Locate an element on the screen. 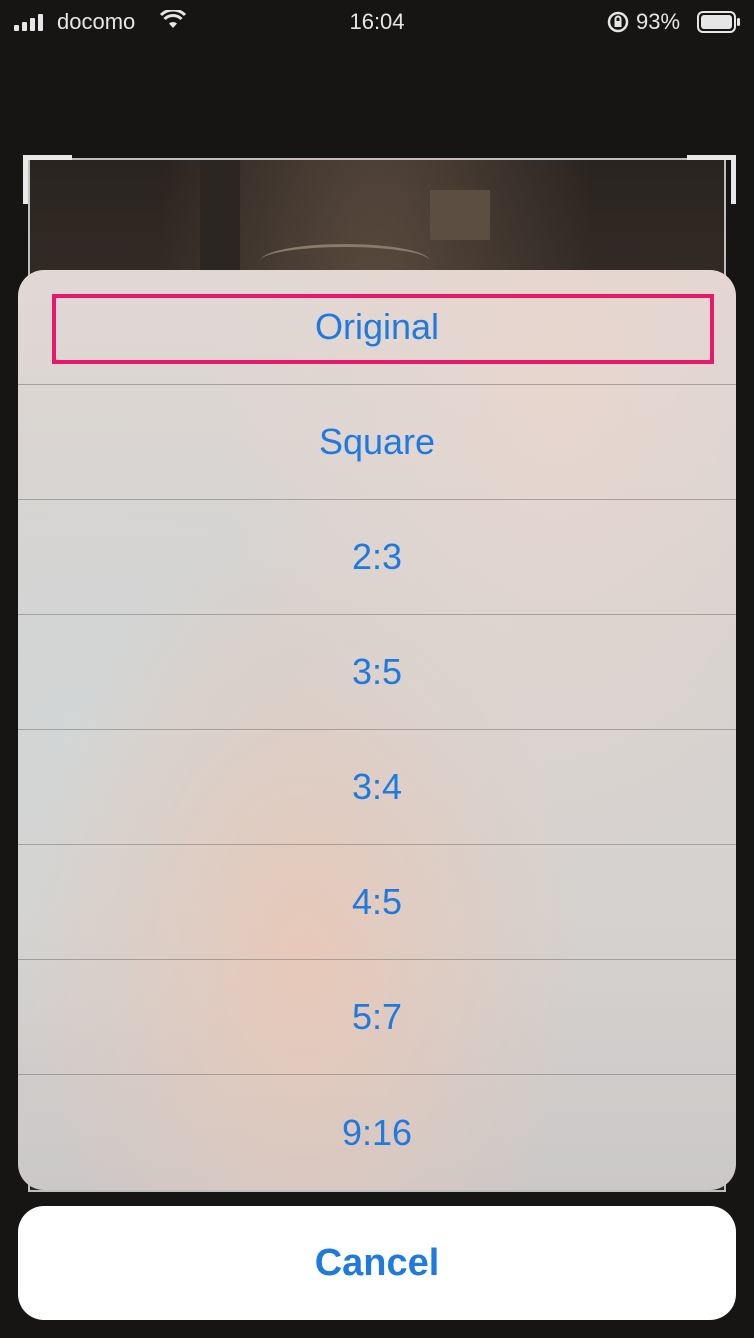 The width and height of the screenshot is (754, 1338). crop-handle-top-left is located at coordinates (47, 179).